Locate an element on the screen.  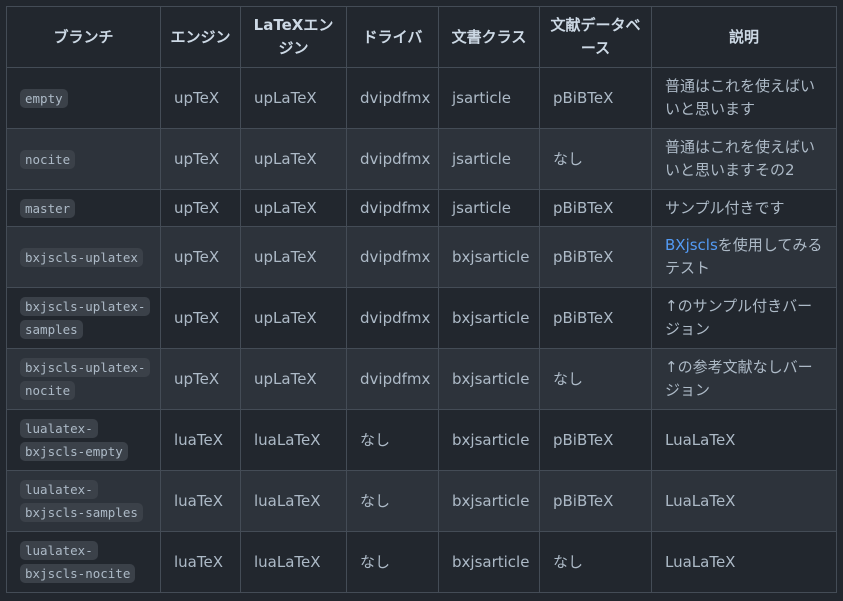
branch-name: bxjscls-uplatex-samples is located at coordinates (85, 318).